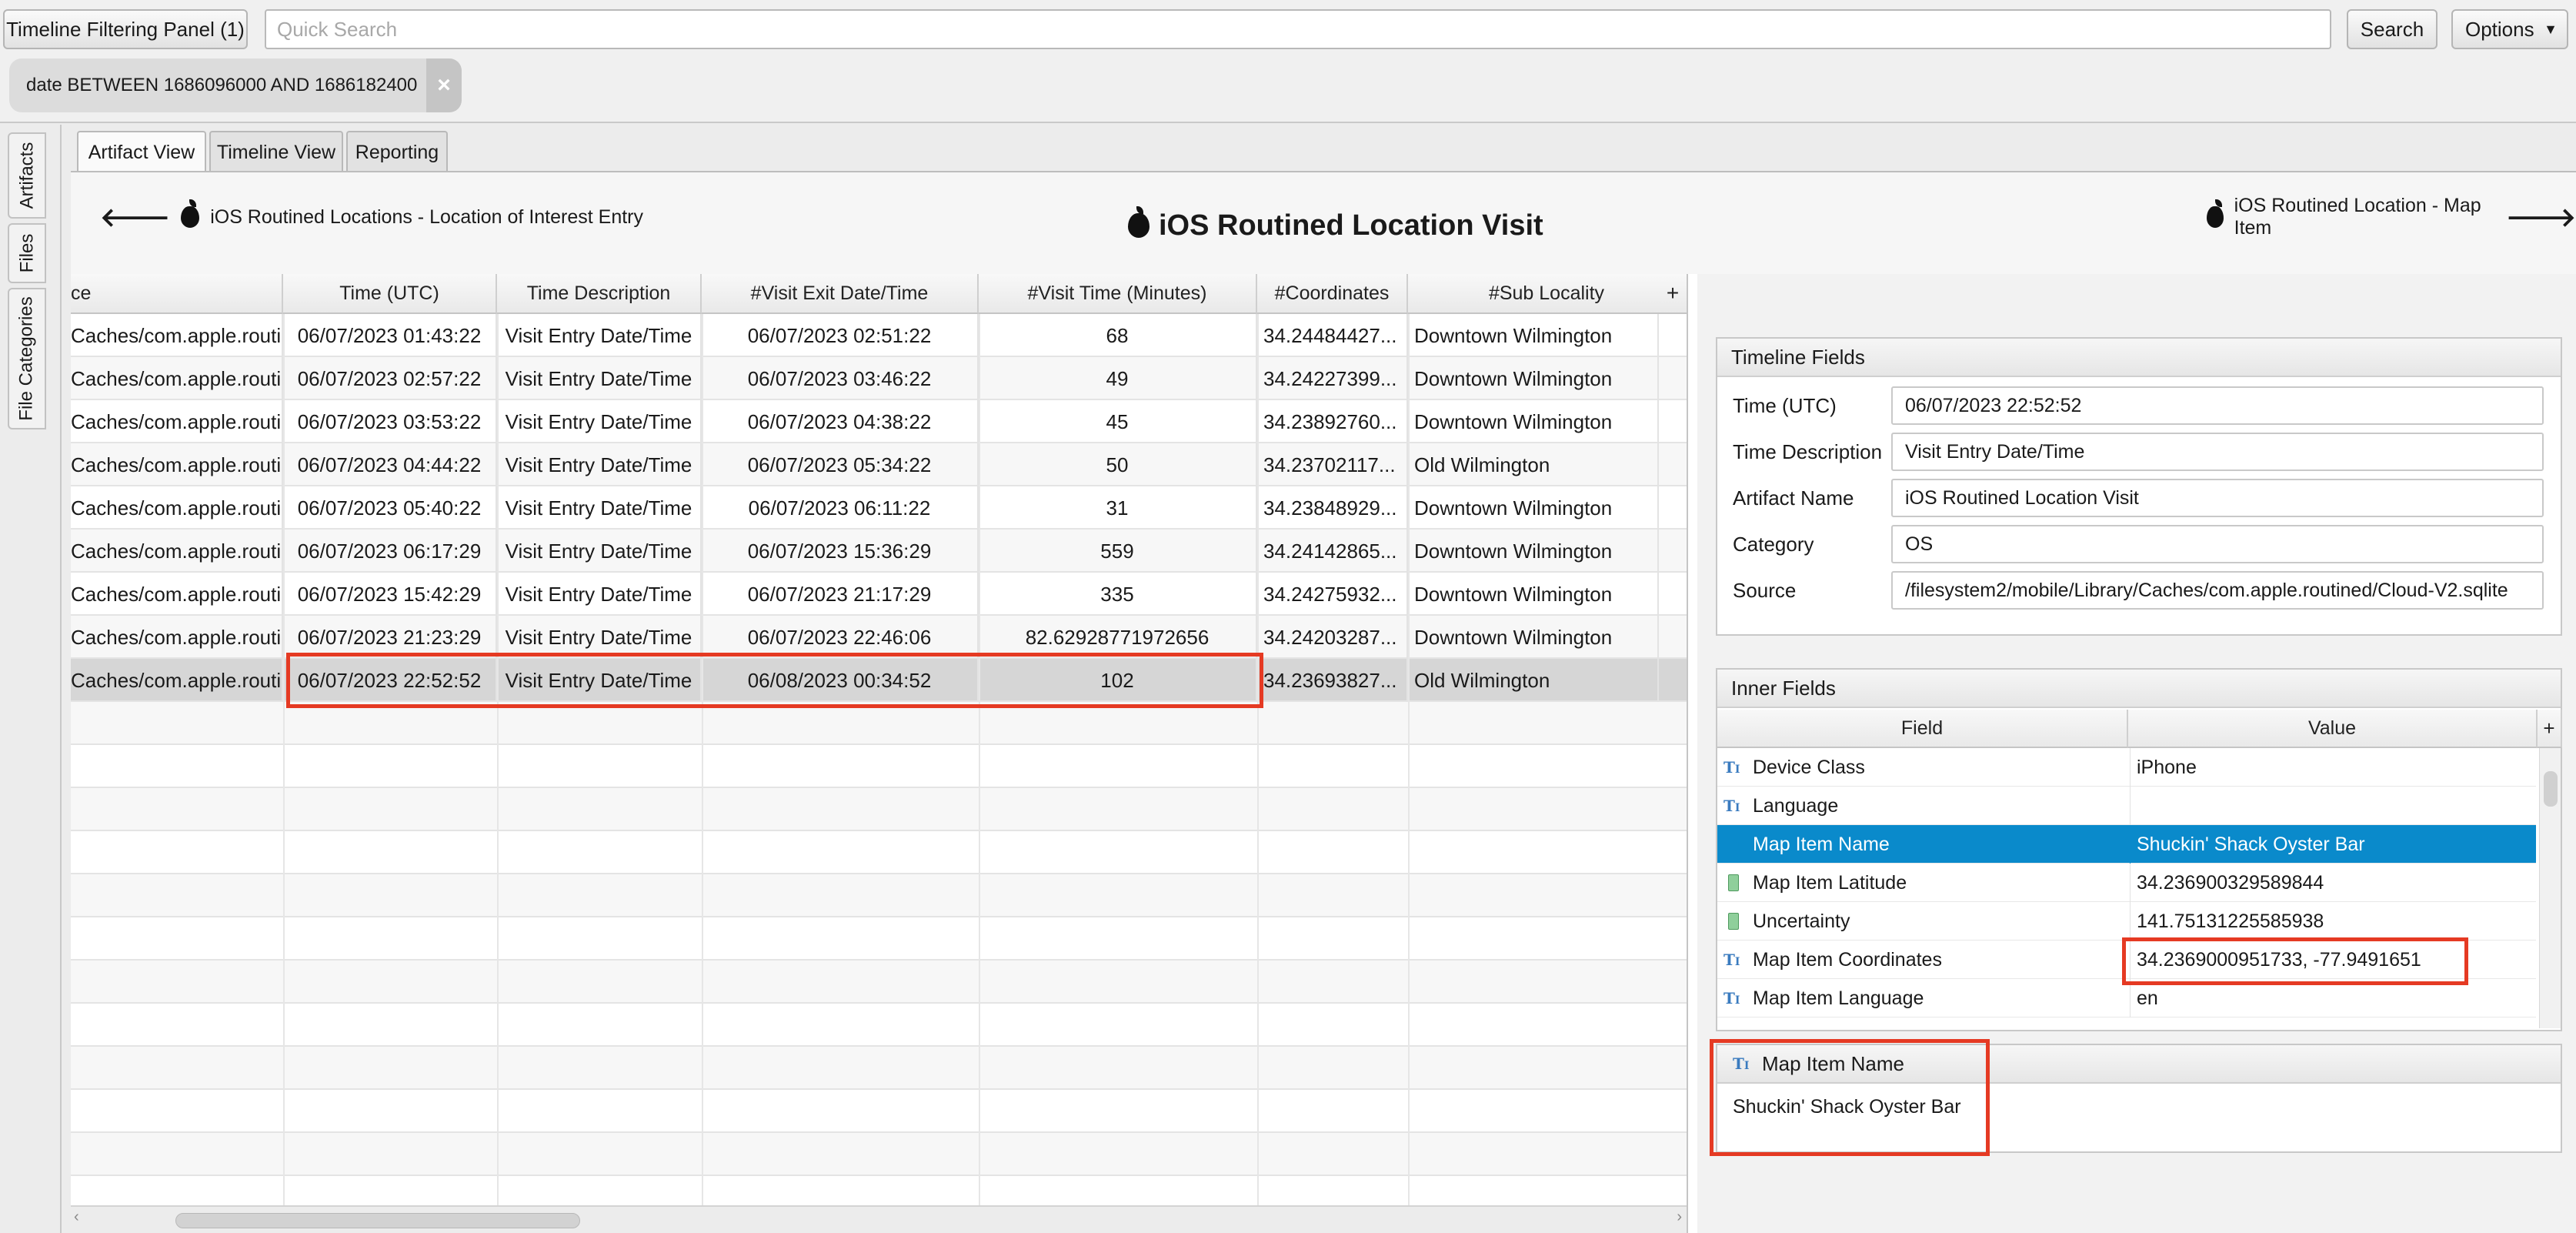 This screenshot has height=1233, width=2576. Describe the element at coordinates (397, 151) in the screenshot. I see `tab-reporting: Reporting` at that location.